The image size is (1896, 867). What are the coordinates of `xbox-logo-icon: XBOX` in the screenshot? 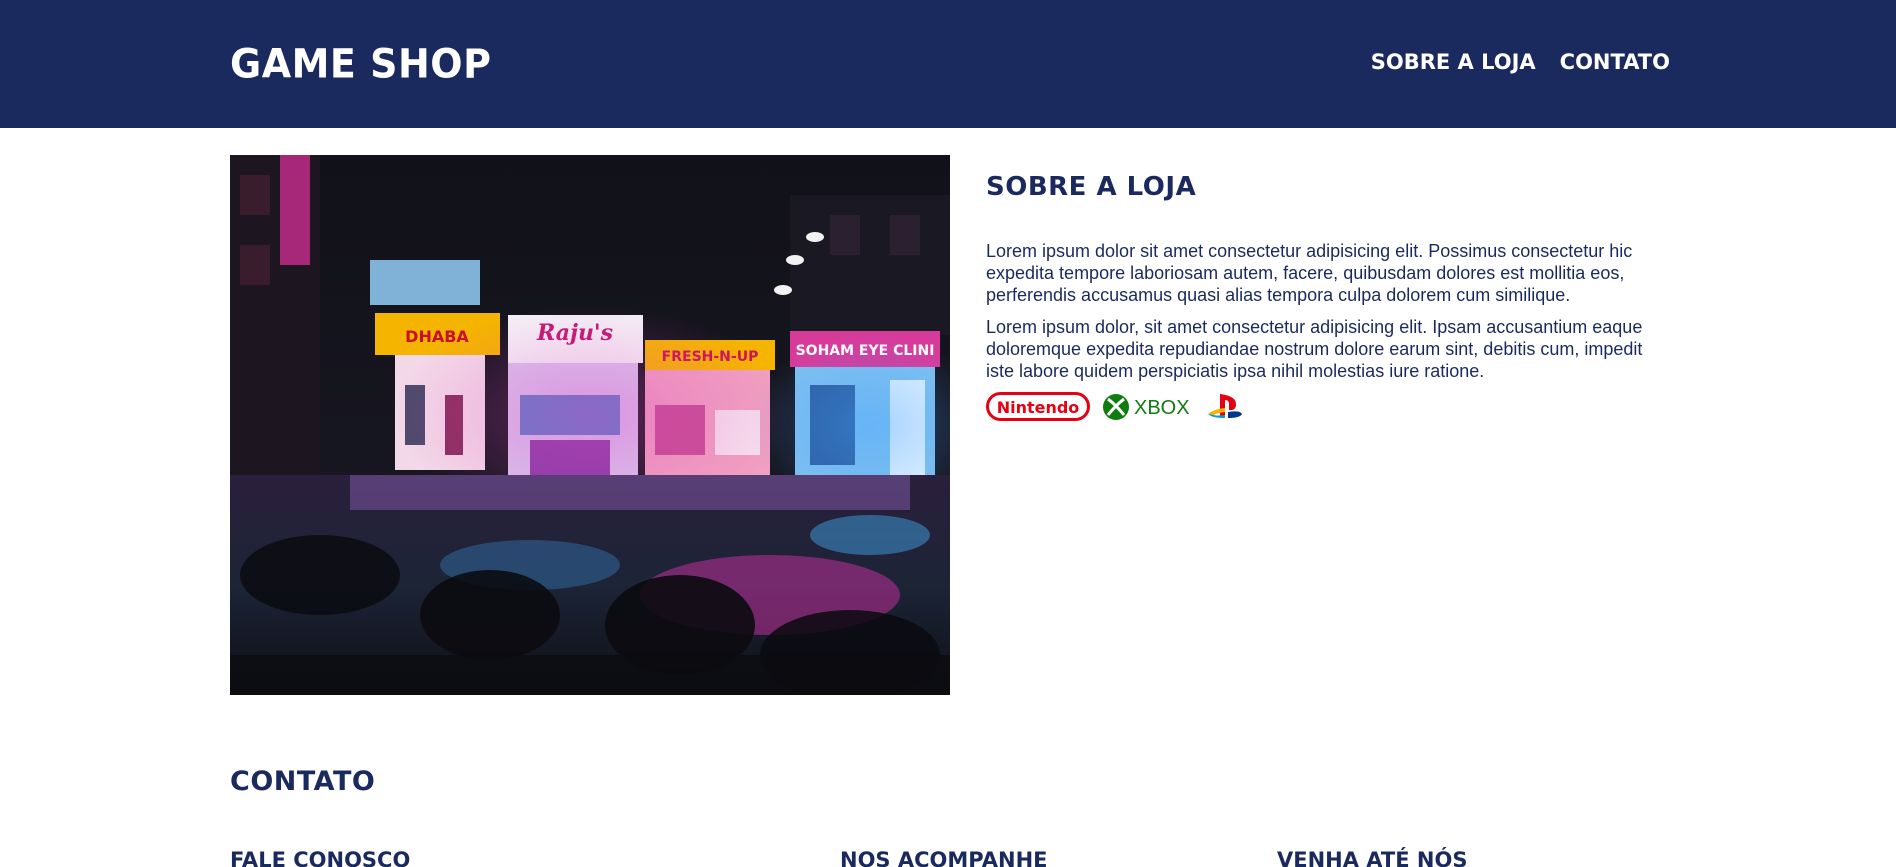 It's located at (1146, 407).